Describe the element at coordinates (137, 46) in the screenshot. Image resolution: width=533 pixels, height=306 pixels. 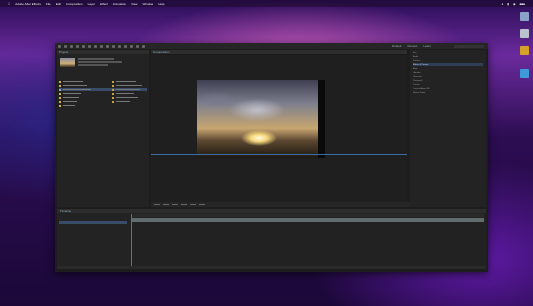
I see `roto-tool-icon` at that location.